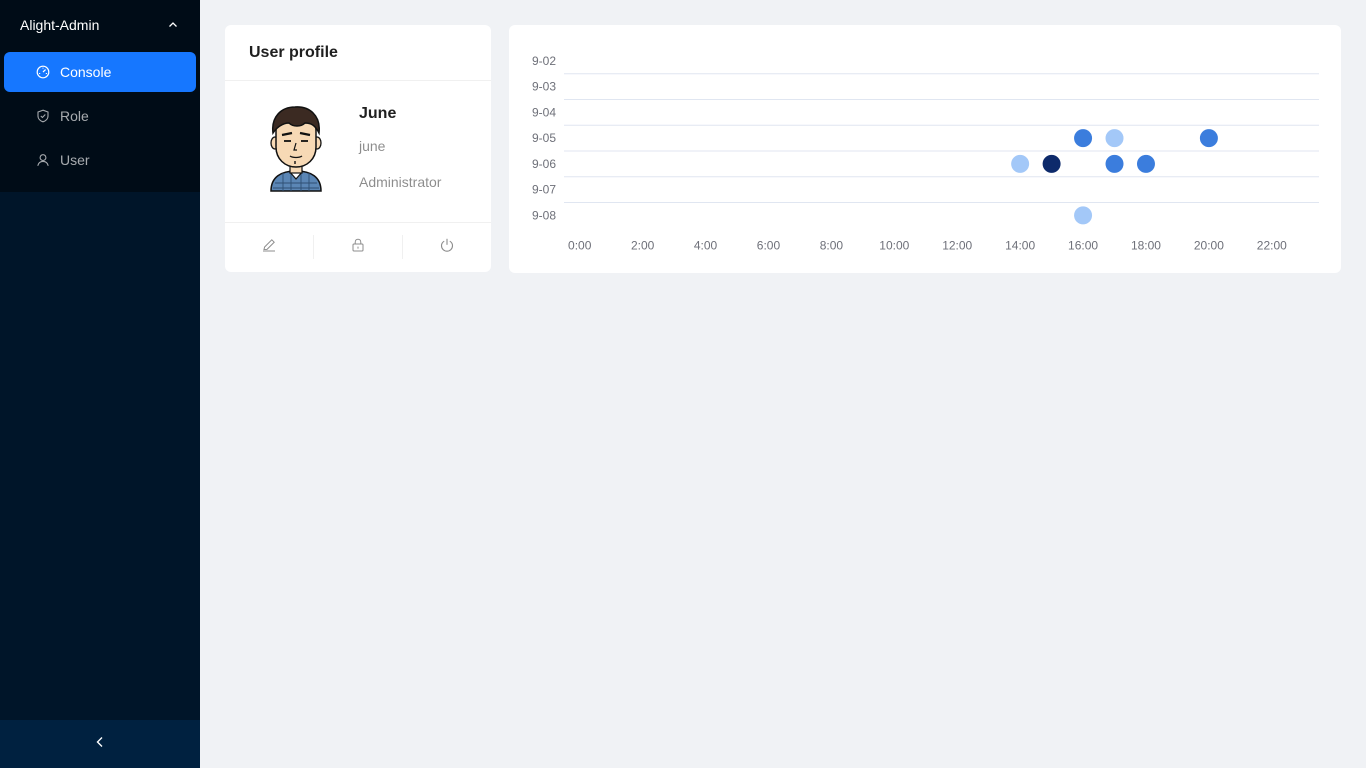  I want to click on edit-icon, so click(269, 247).